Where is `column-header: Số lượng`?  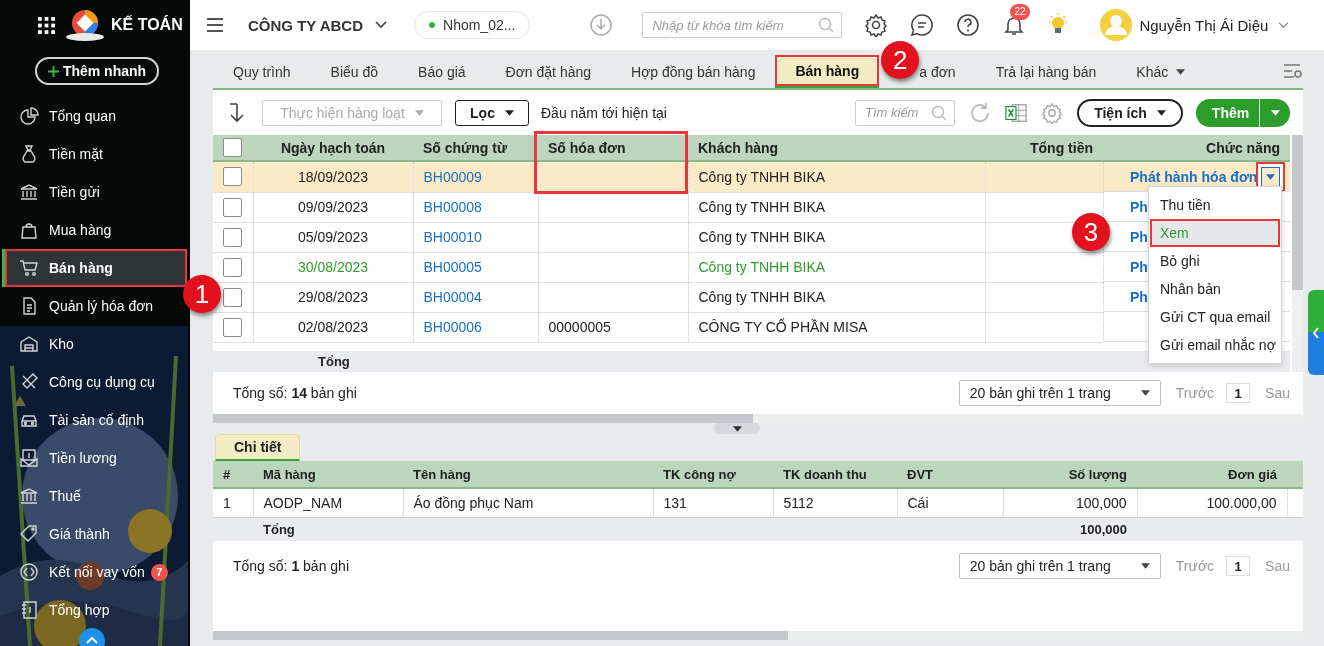 column-header: Số lượng is located at coordinates (1070, 474).